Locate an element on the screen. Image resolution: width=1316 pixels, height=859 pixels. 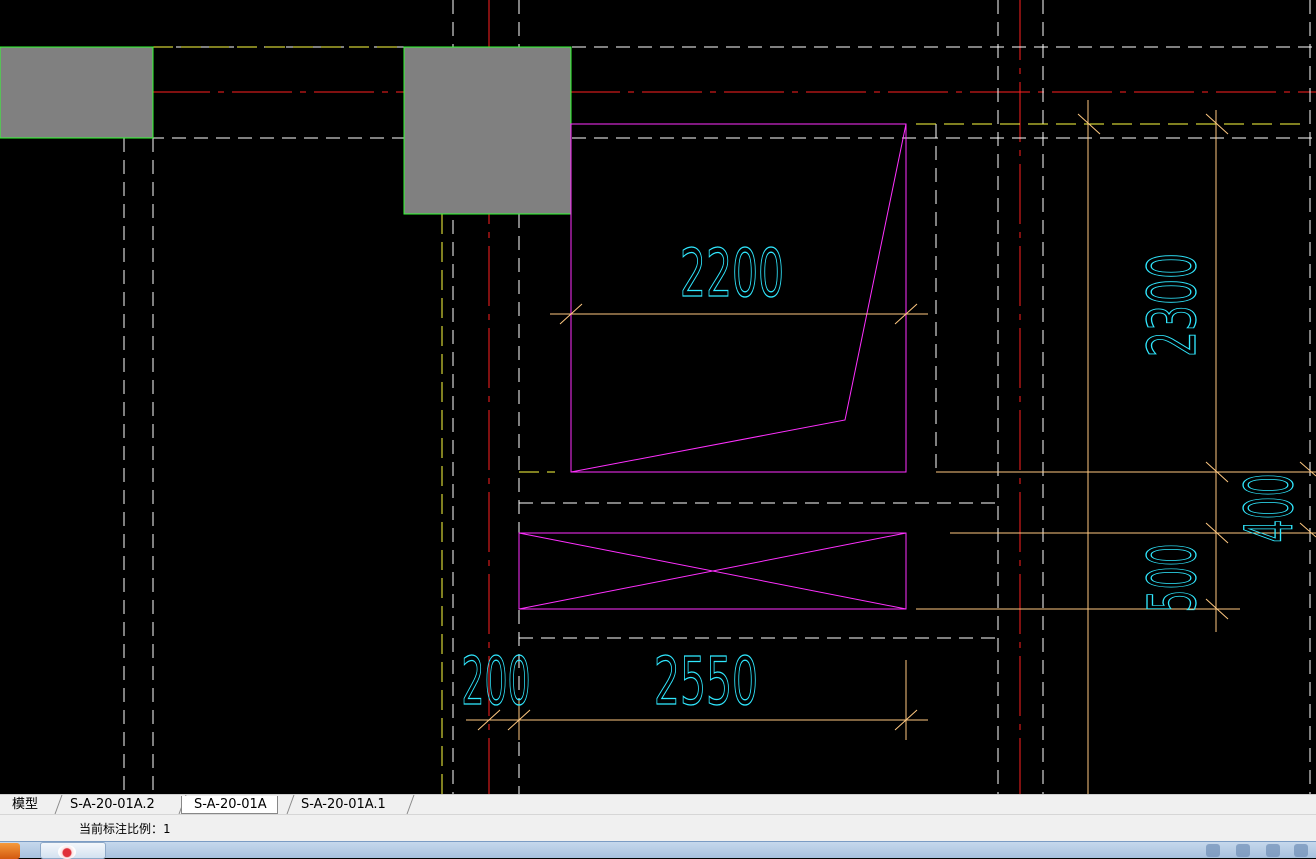
status-bar: 当前标注比例：1 is located at coordinates (658, 827).